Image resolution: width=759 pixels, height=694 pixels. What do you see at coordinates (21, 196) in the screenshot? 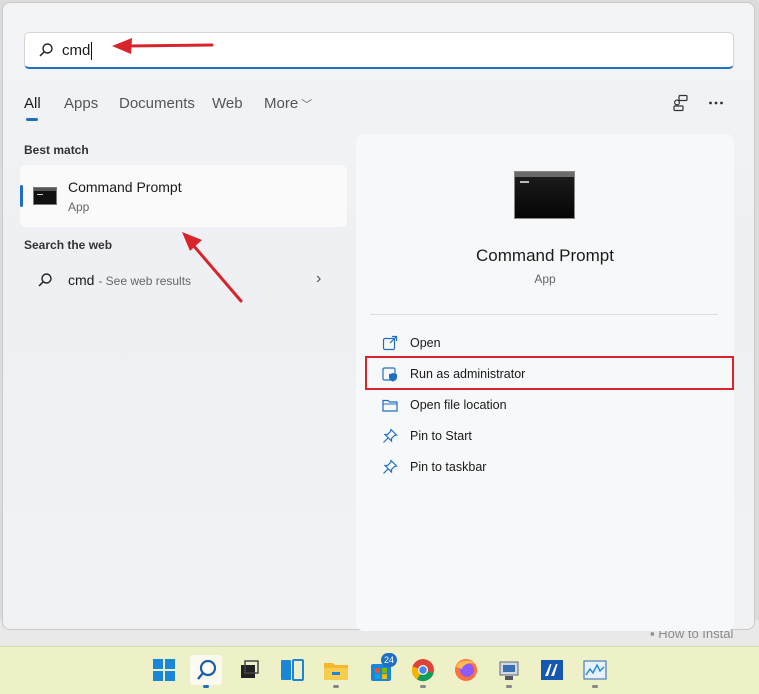
I see `selection-accent` at bounding box center [21, 196].